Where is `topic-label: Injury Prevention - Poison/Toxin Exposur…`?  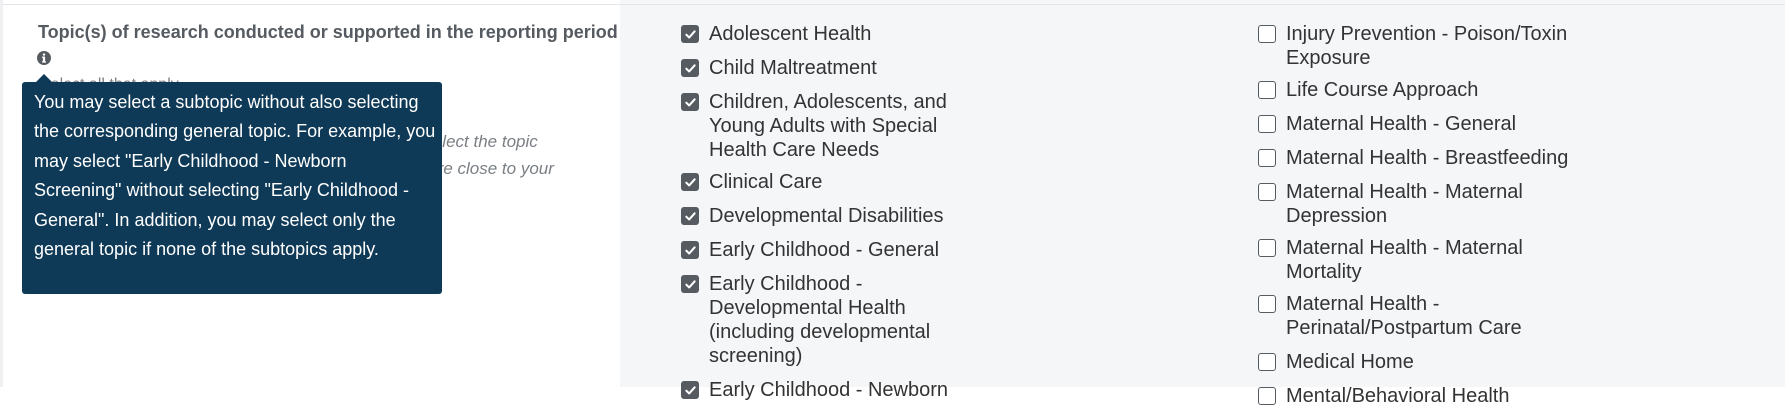 topic-label: Injury Prevention - Poison/Toxin Exposur… is located at coordinates (1427, 46).